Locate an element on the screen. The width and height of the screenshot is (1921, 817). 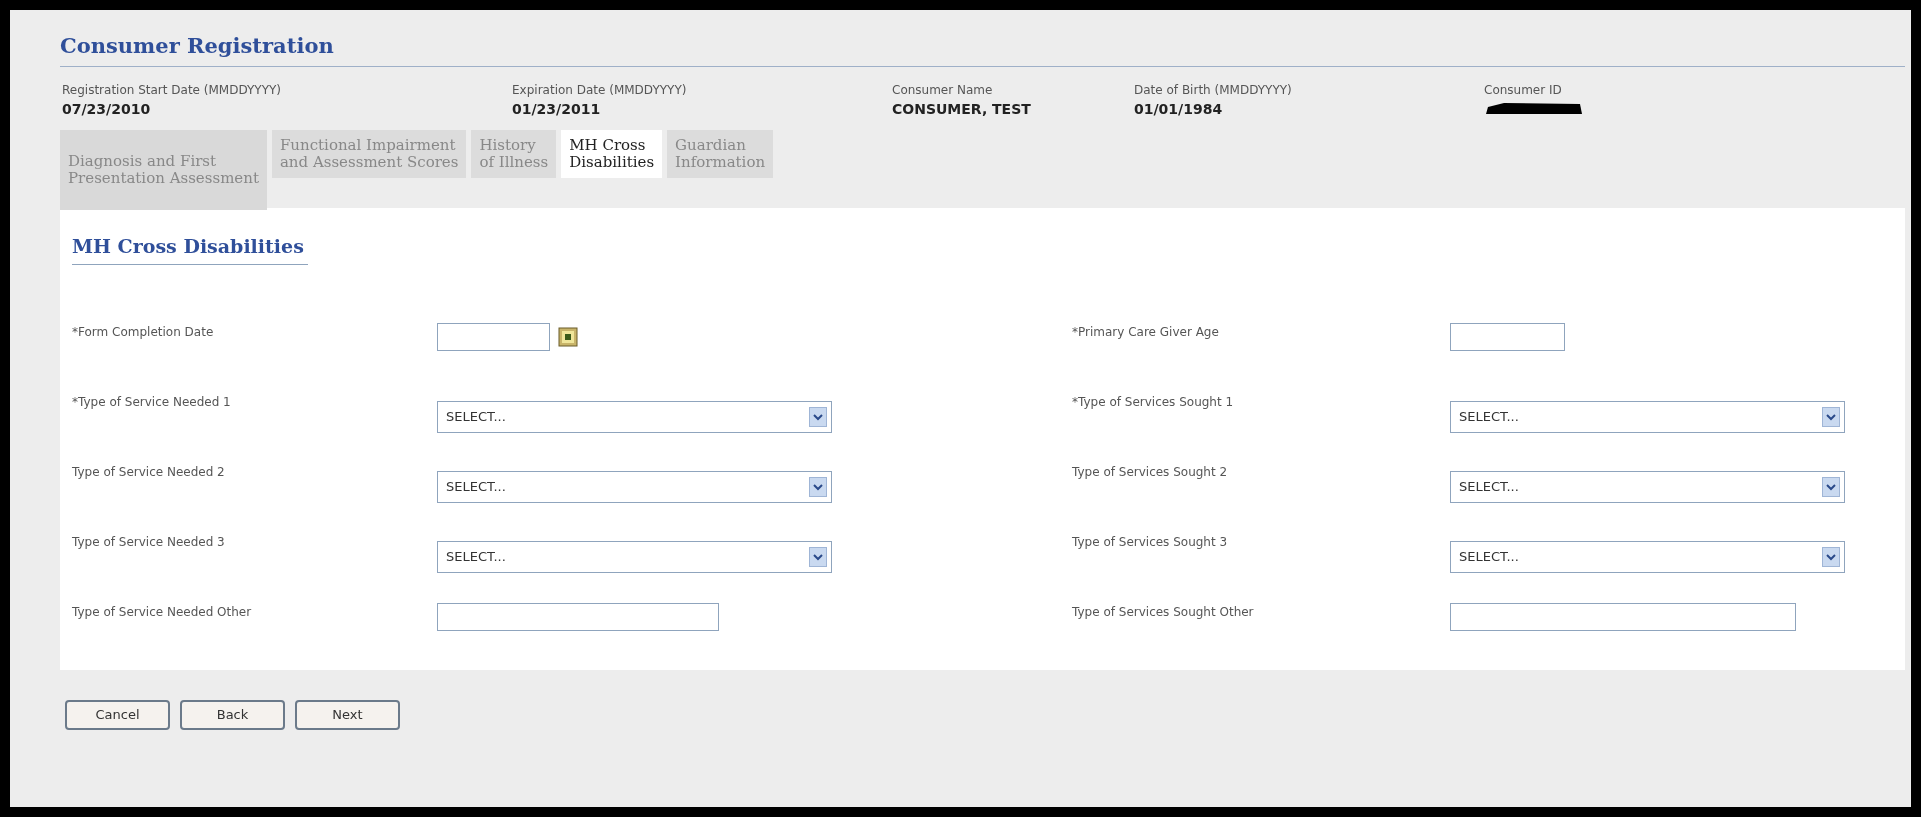
info-value: CONSUMER, TEST is located at coordinates (962, 109).